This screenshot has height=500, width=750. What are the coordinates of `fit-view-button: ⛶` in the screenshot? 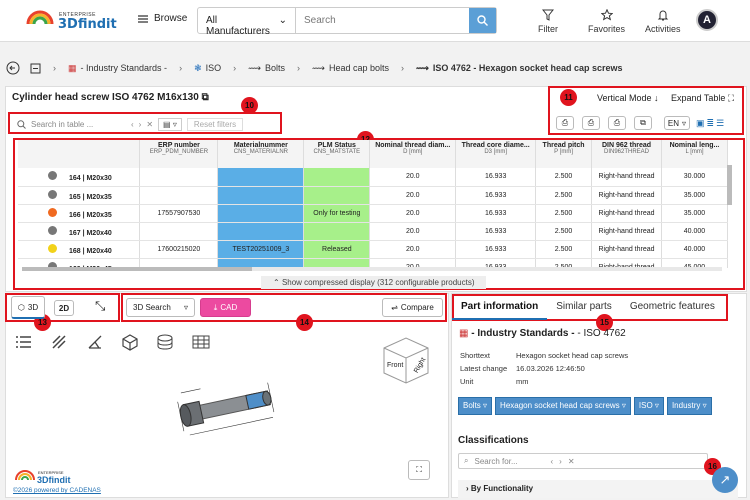 It's located at (419, 470).